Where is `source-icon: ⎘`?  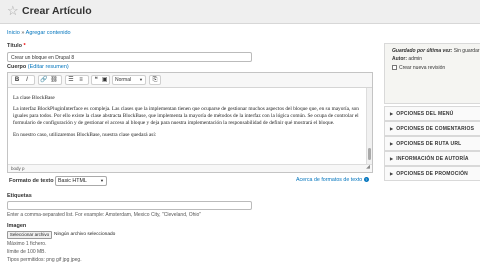 source-icon: ⎘ is located at coordinates (155, 80).